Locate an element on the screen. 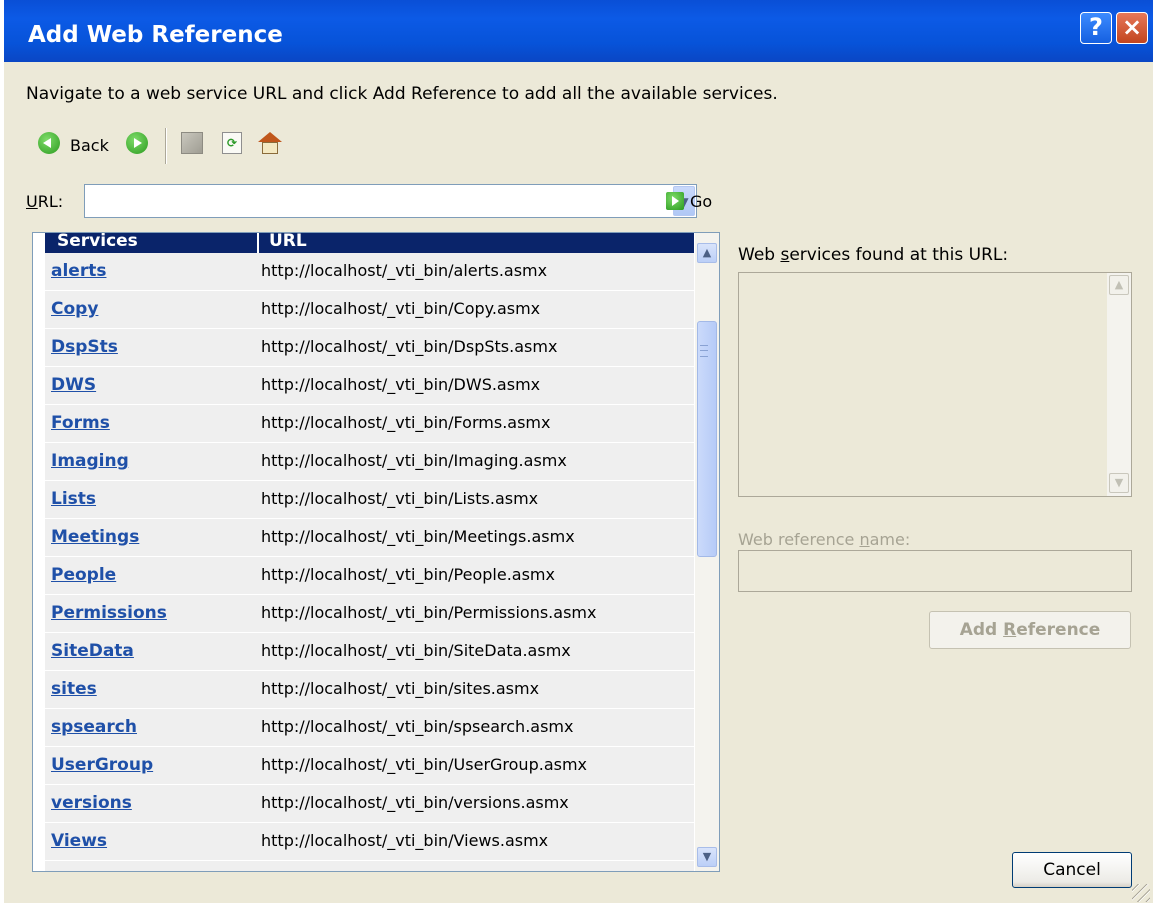 The width and height of the screenshot is (1153, 903). service-url: http://localhost/_vti_bin/DWS.asmx is located at coordinates (401, 384).